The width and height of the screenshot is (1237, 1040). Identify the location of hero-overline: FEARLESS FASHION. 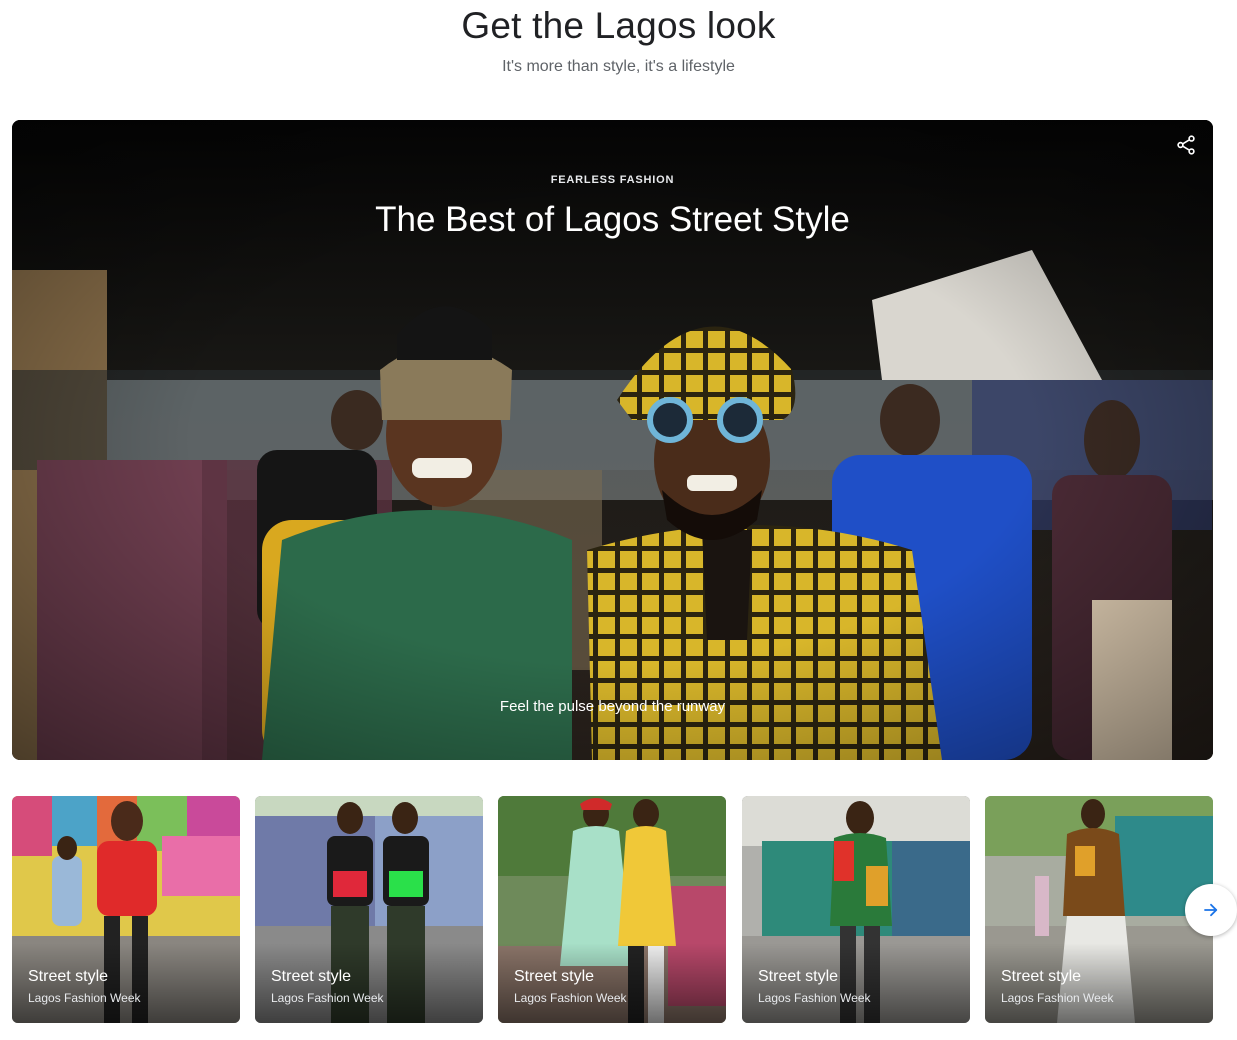
(612, 180).